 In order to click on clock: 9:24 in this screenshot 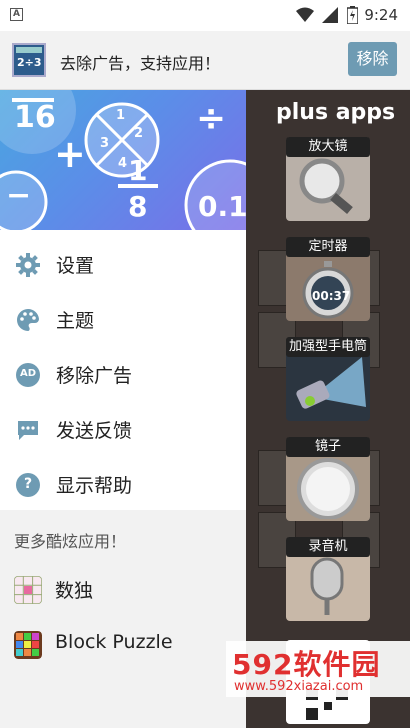, I will do `click(381, 15)`.